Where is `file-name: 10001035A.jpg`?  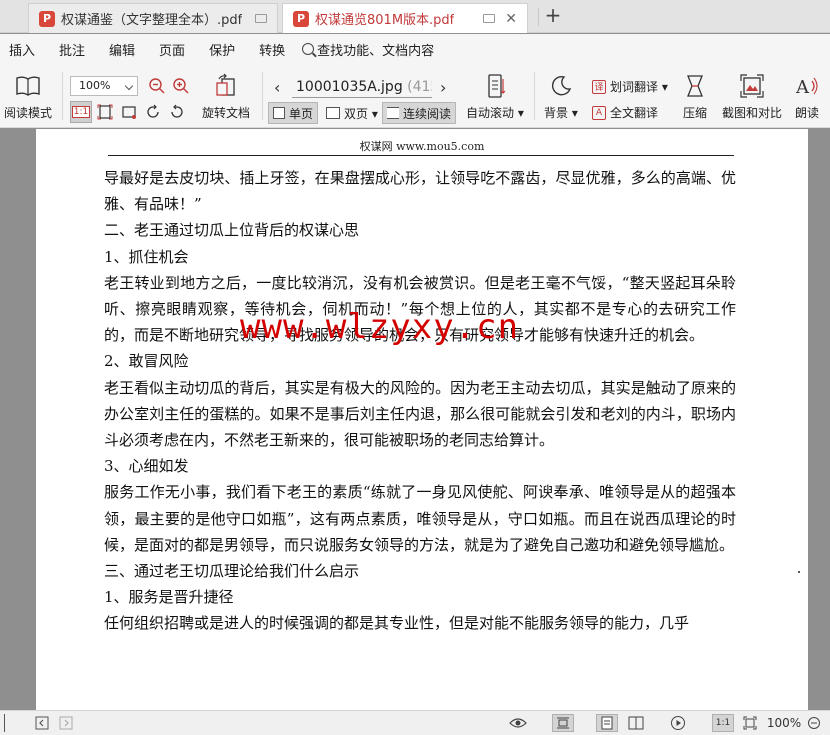
file-name: 10001035A.jpg is located at coordinates (349, 87).